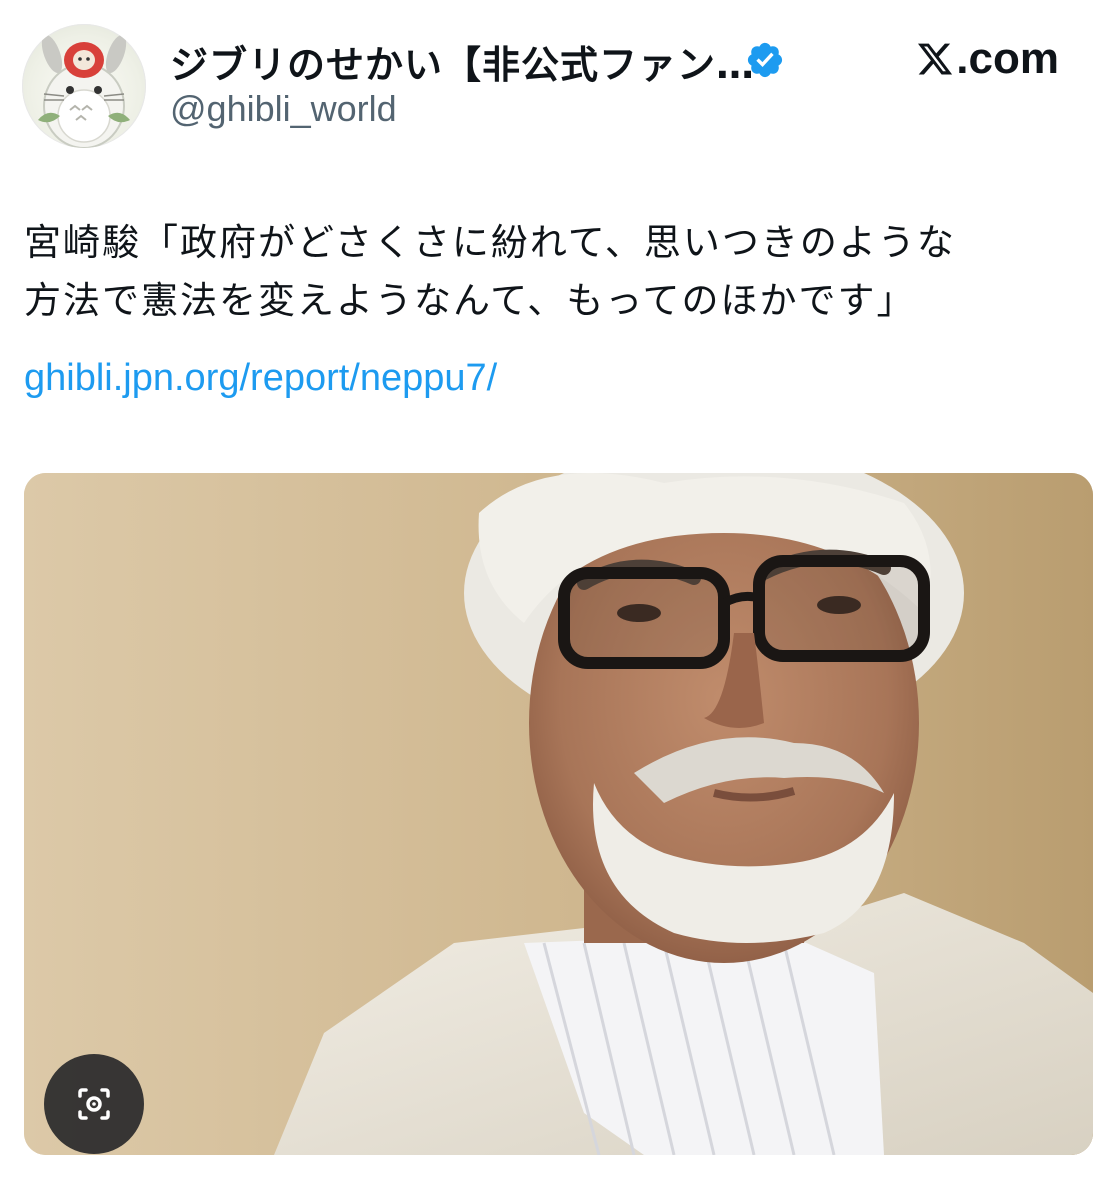 This screenshot has width=1117, height=1200. Describe the element at coordinates (260, 378) in the screenshot. I see `tweet-link: ghibli.jpn.org/report/neppu7/` at that location.